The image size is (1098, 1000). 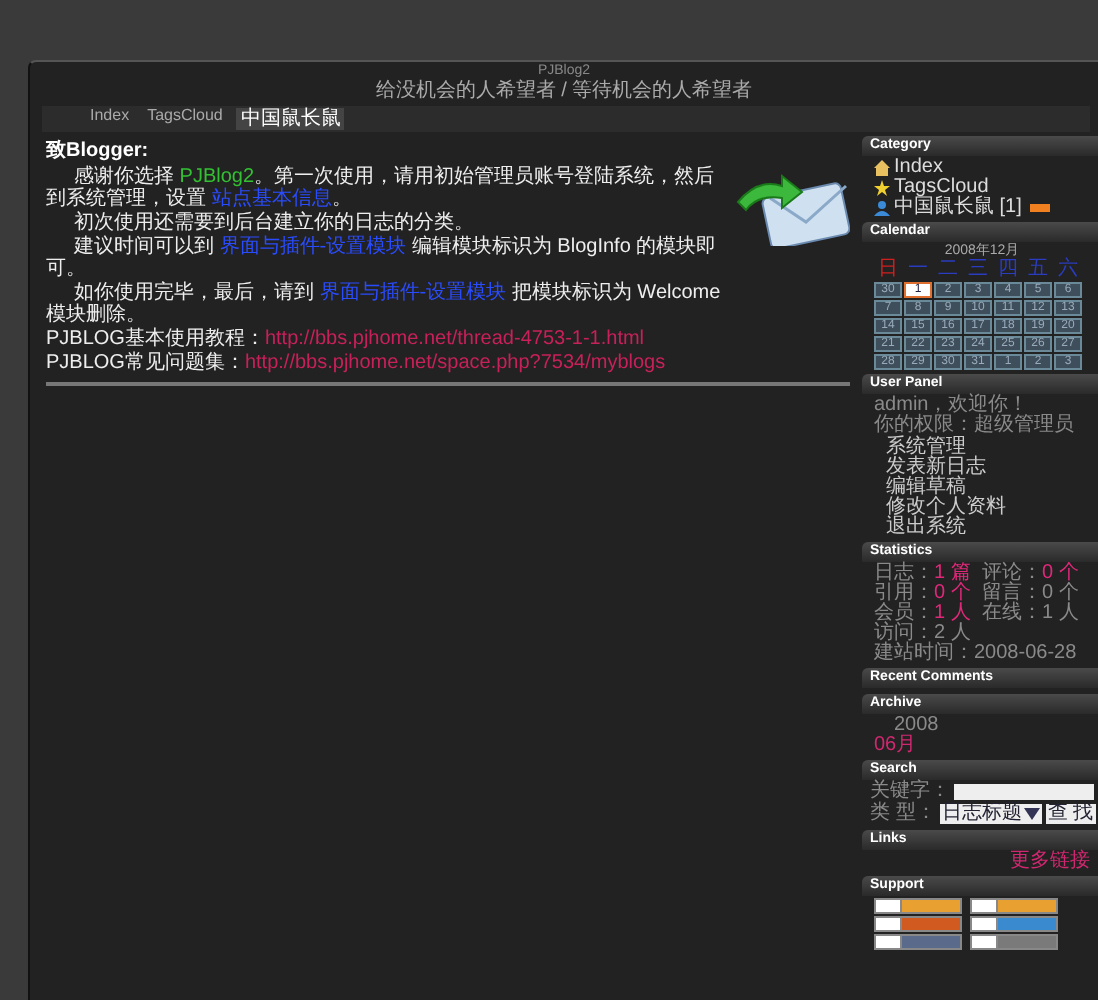 I want to click on archive-year: 2008, so click(x=916, y=725).